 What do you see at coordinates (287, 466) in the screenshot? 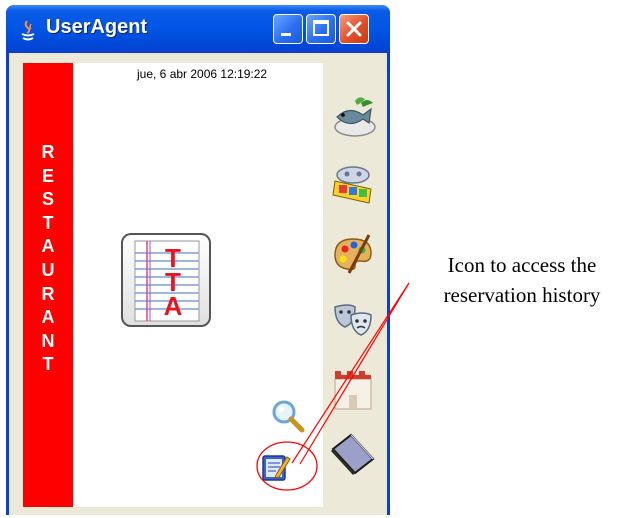
I see `highlight-ellipse` at bounding box center [287, 466].